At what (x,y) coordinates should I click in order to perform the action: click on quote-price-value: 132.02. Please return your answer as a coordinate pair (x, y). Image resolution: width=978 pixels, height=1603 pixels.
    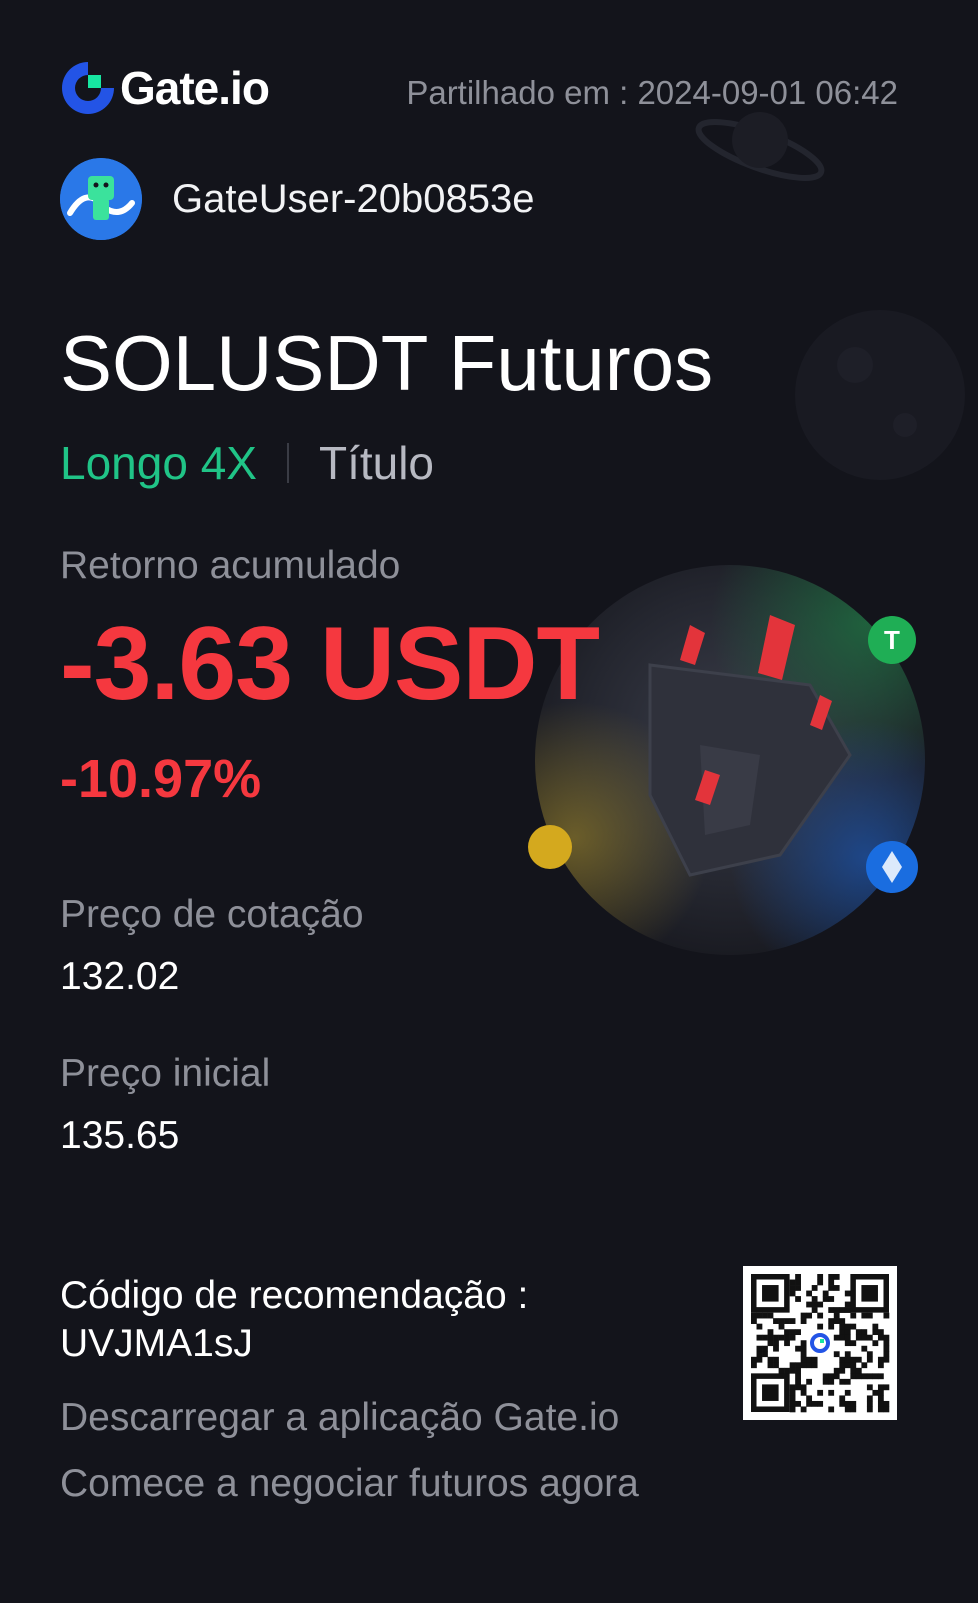
    Looking at the image, I should click on (120, 976).